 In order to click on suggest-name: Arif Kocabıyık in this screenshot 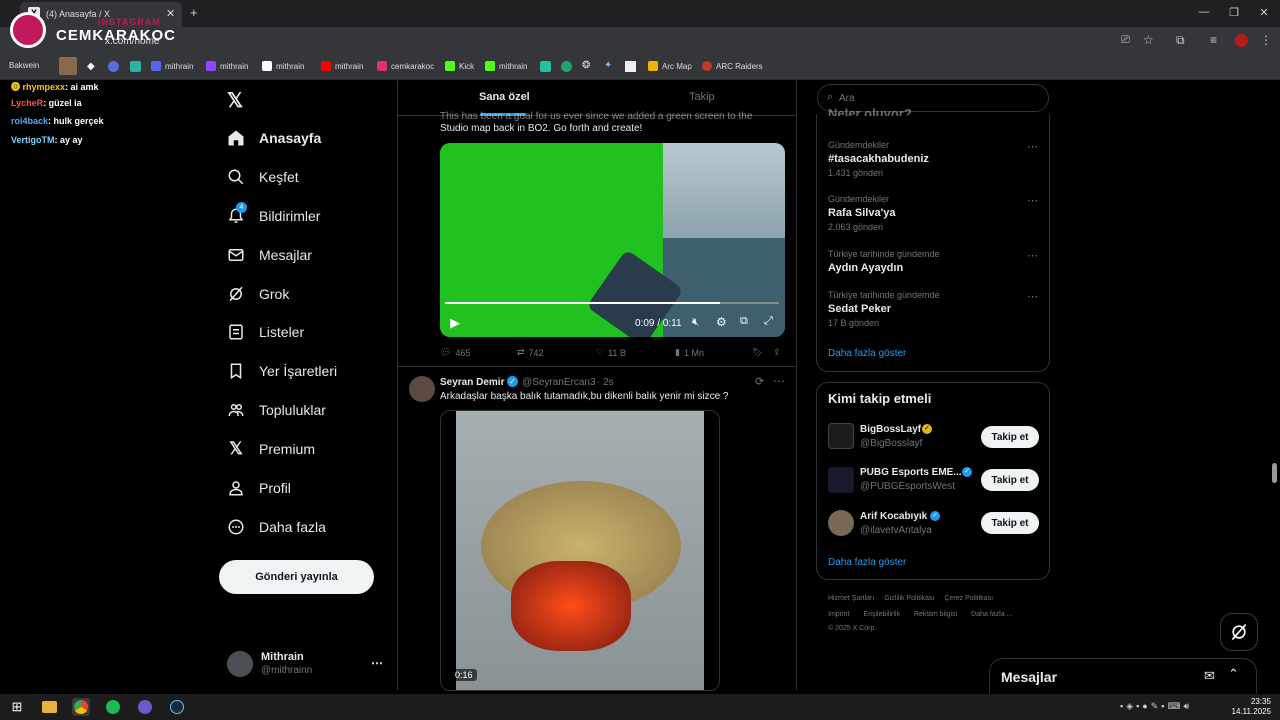, I will do `click(893, 516)`.